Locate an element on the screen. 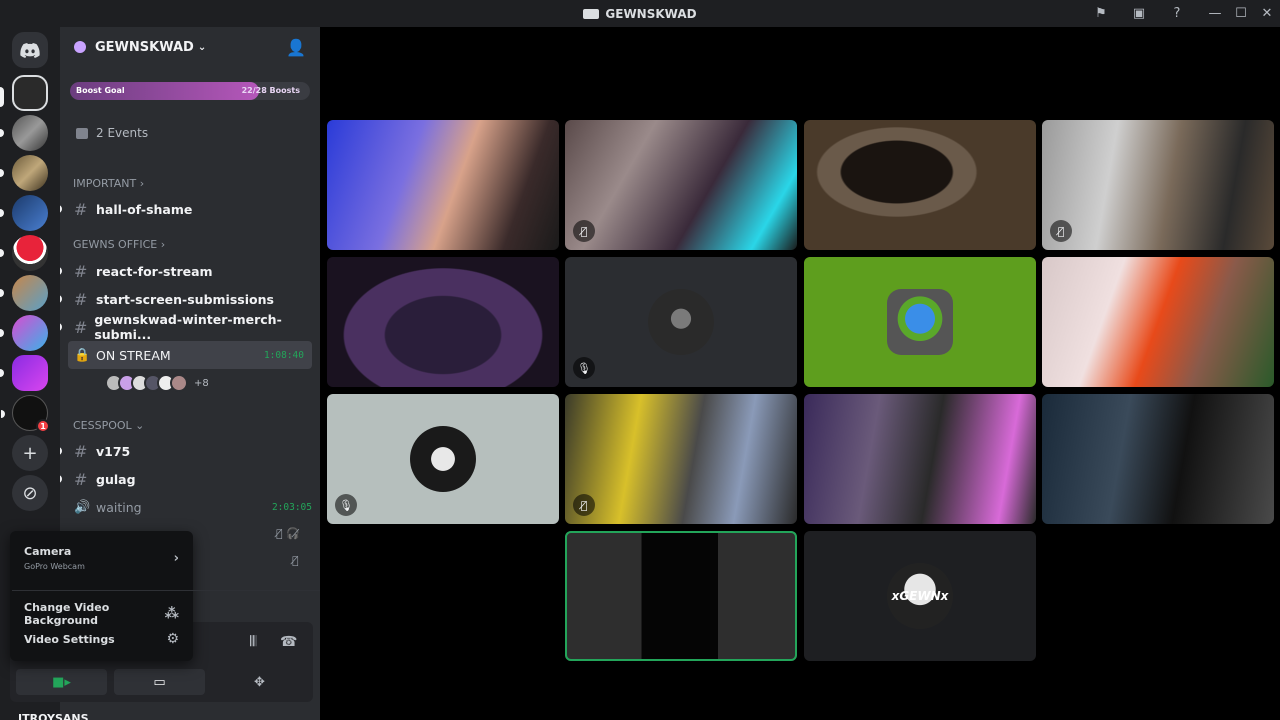 The height and width of the screenshot is (720, 1280). video-tile-self is located at coordinates (681, 596).